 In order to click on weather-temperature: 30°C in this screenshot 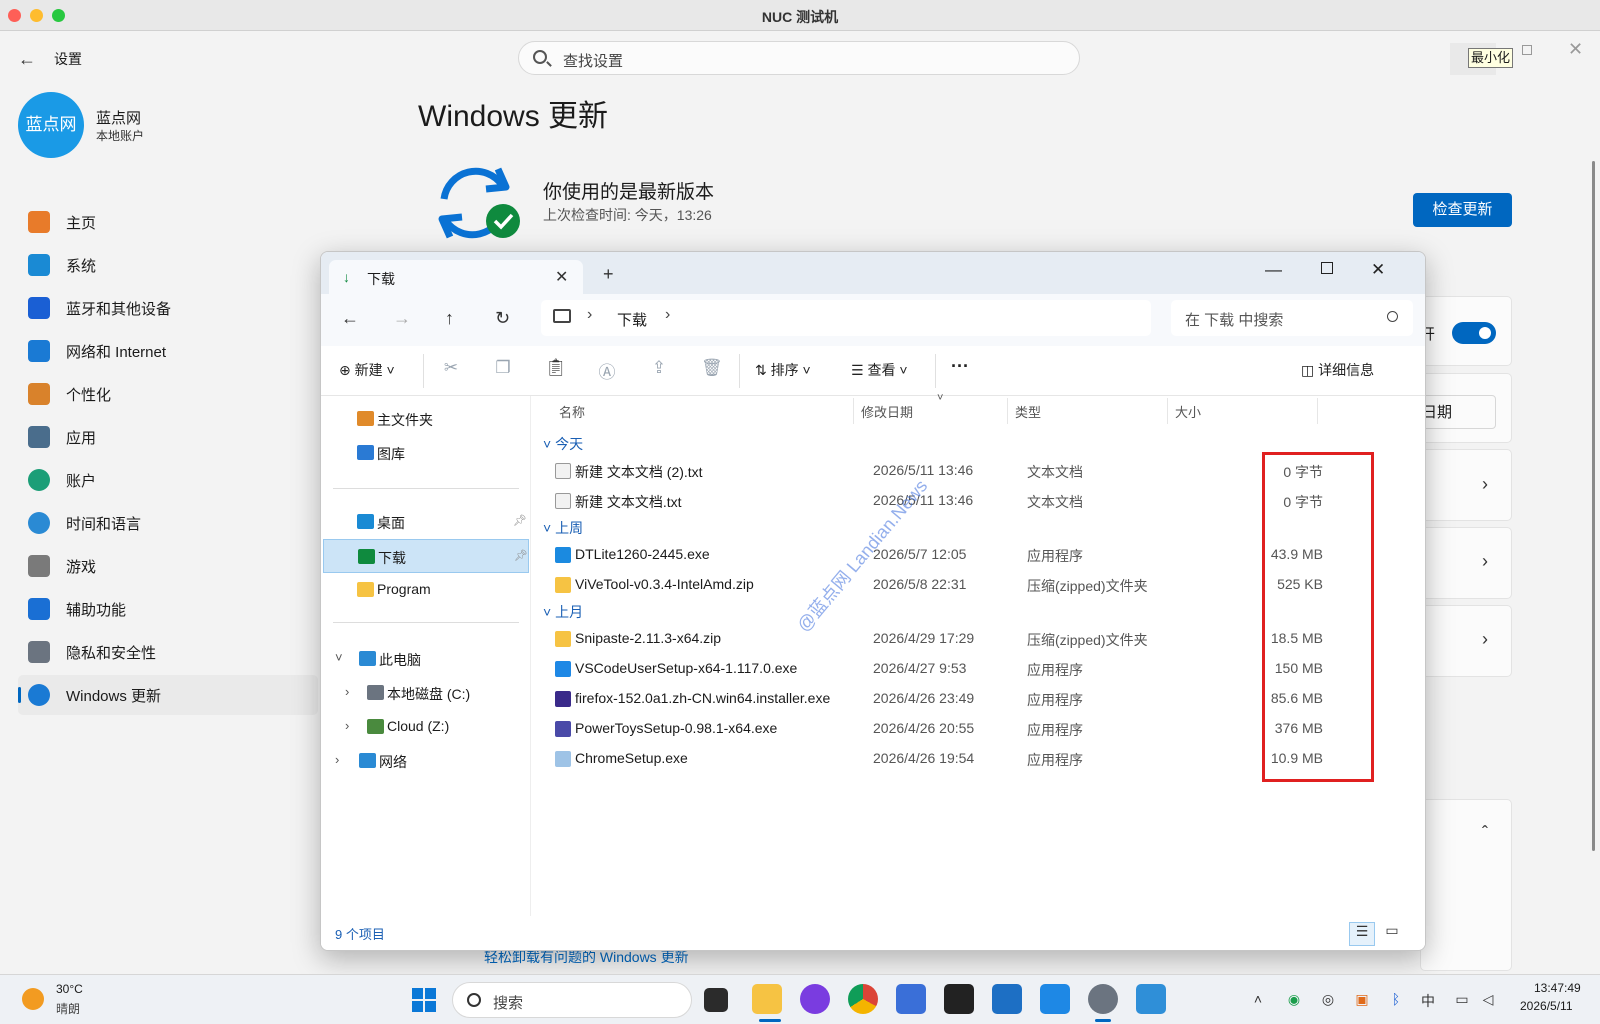, I will do `click(69, 989)`.